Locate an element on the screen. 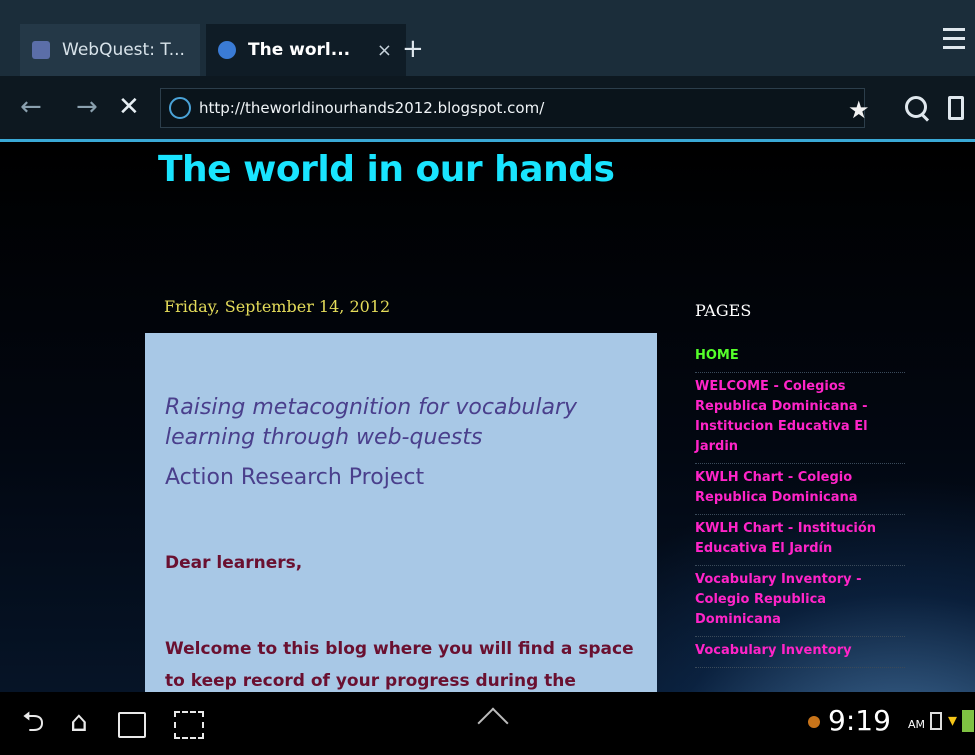  bookmark-star-button: ★ is located at coordinates (859, 110).